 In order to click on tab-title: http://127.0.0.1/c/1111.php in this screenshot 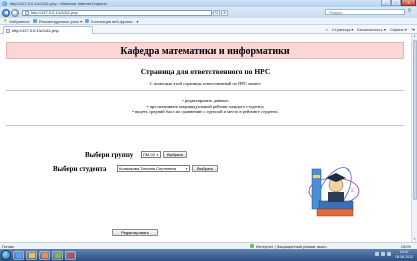, I will do `click(35, 30)`.